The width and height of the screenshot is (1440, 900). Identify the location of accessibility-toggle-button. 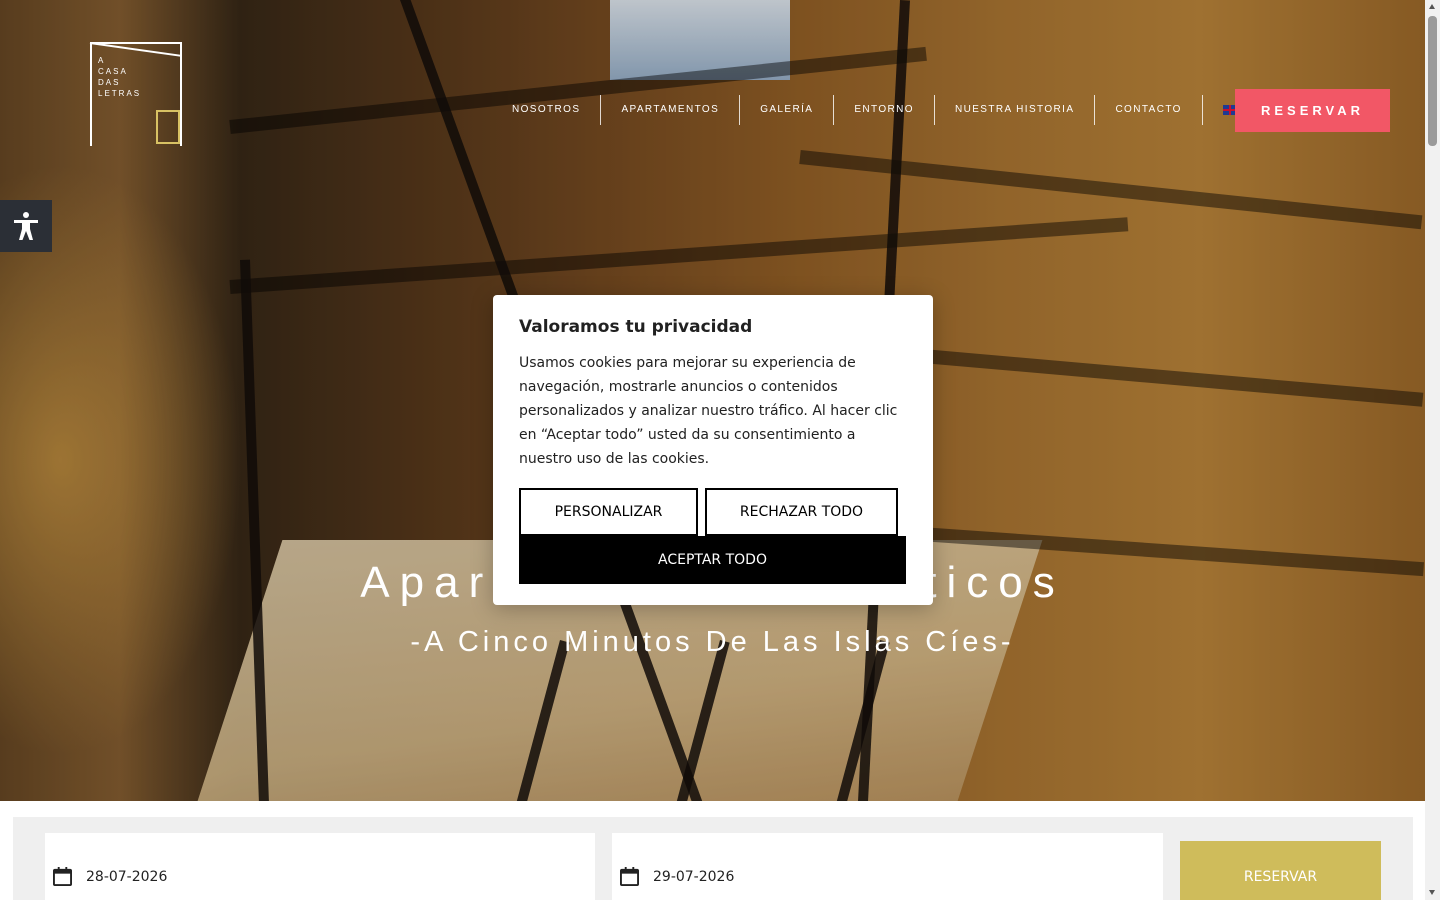
(26, 226).